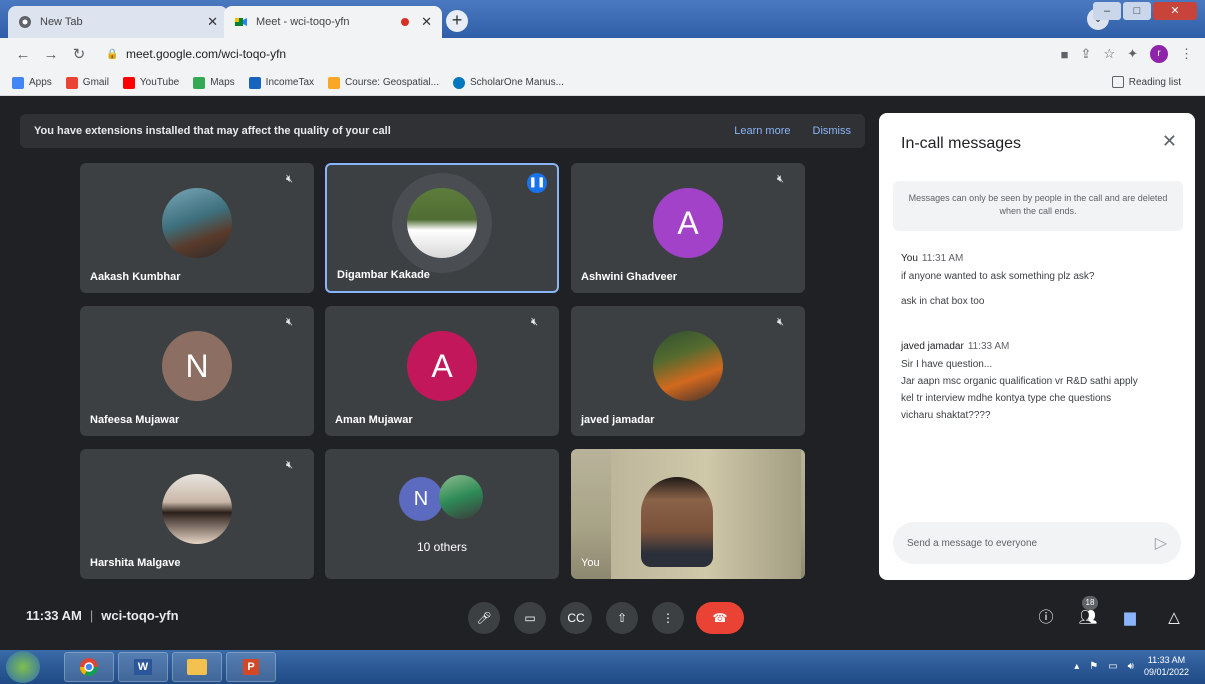  What do you see at coordinates (23, 54) in the screenshot?
I see `back-icon: ←` at bounding box center [23, 54].